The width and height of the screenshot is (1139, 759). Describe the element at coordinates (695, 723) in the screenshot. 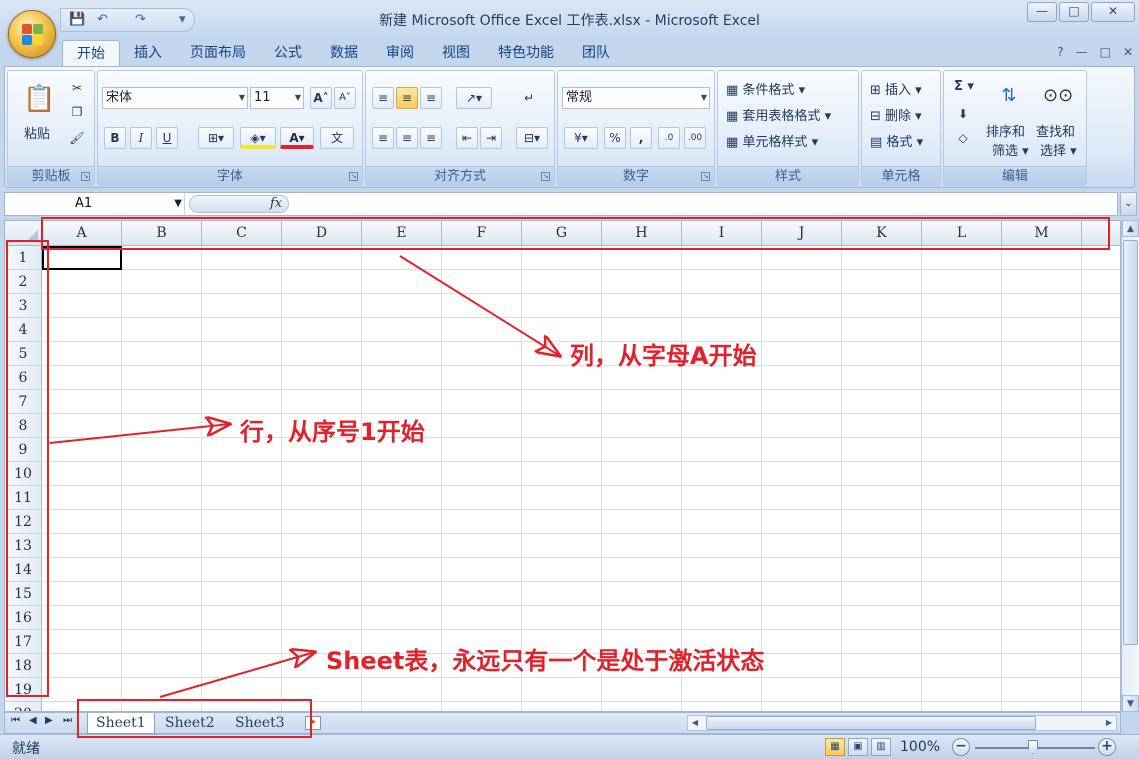

I see `scroll-left-icon: ◀` at that location.